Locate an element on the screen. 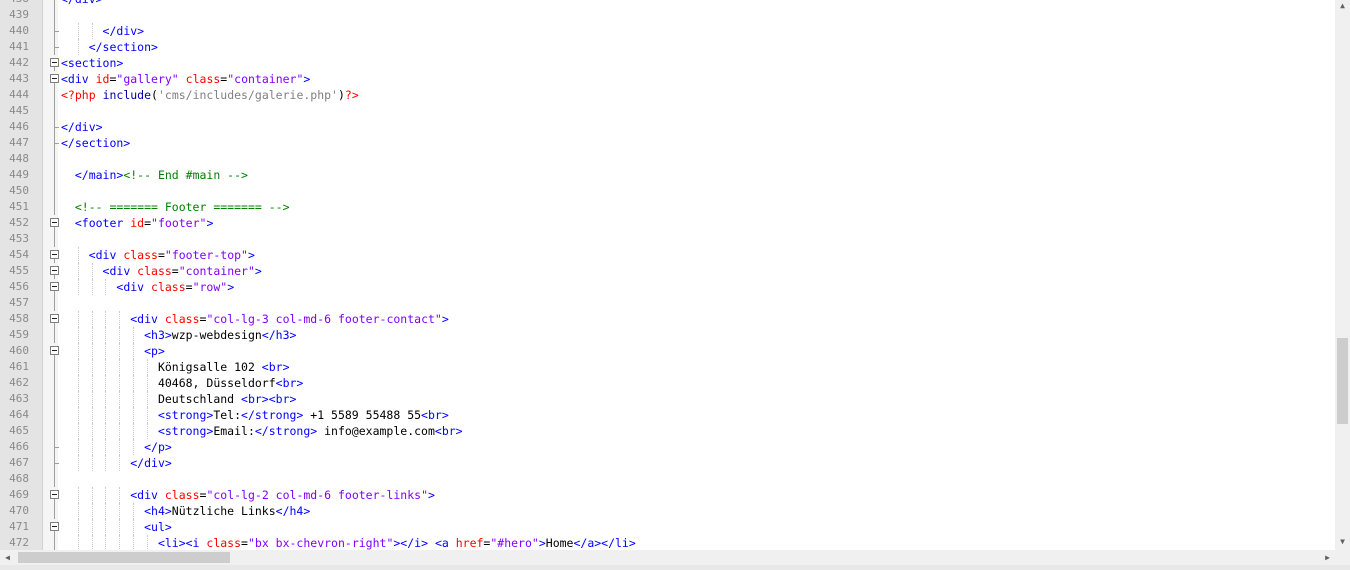  code-line: 440 </div> is located at coordinates (667, 31).